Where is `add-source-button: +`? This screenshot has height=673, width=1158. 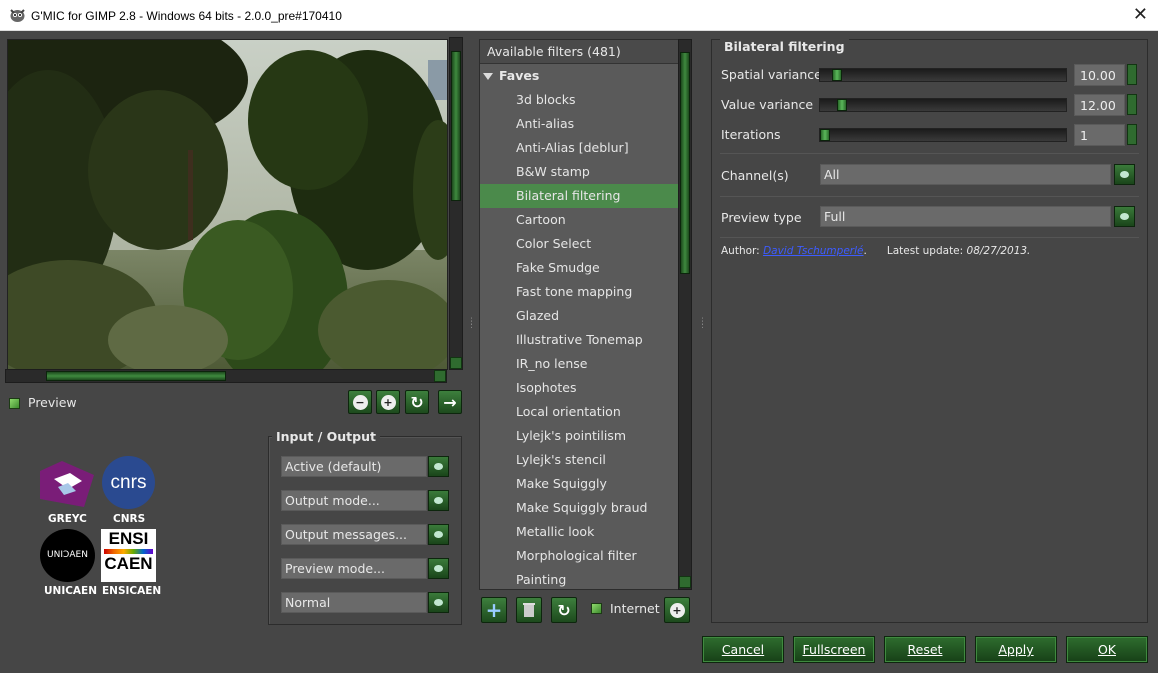
add-source-button: + is located at coordinates (677, 610).